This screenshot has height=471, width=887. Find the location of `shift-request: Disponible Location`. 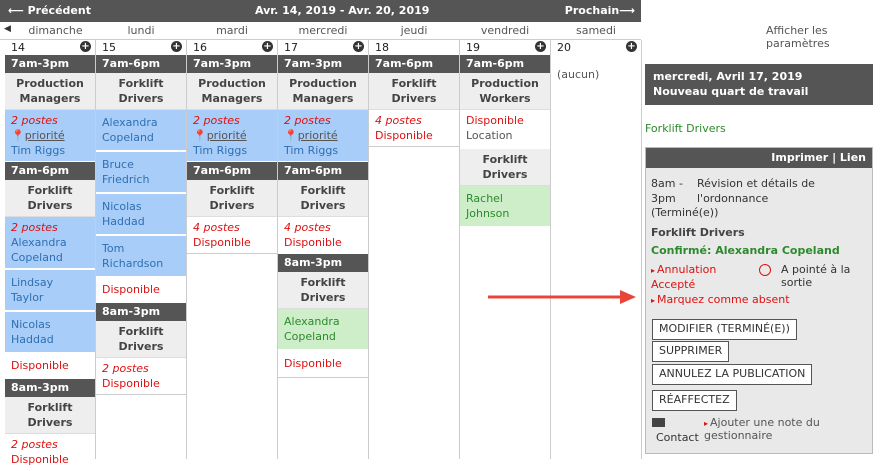

shift-request: Disponible Location is located at coordinates (505, 128).